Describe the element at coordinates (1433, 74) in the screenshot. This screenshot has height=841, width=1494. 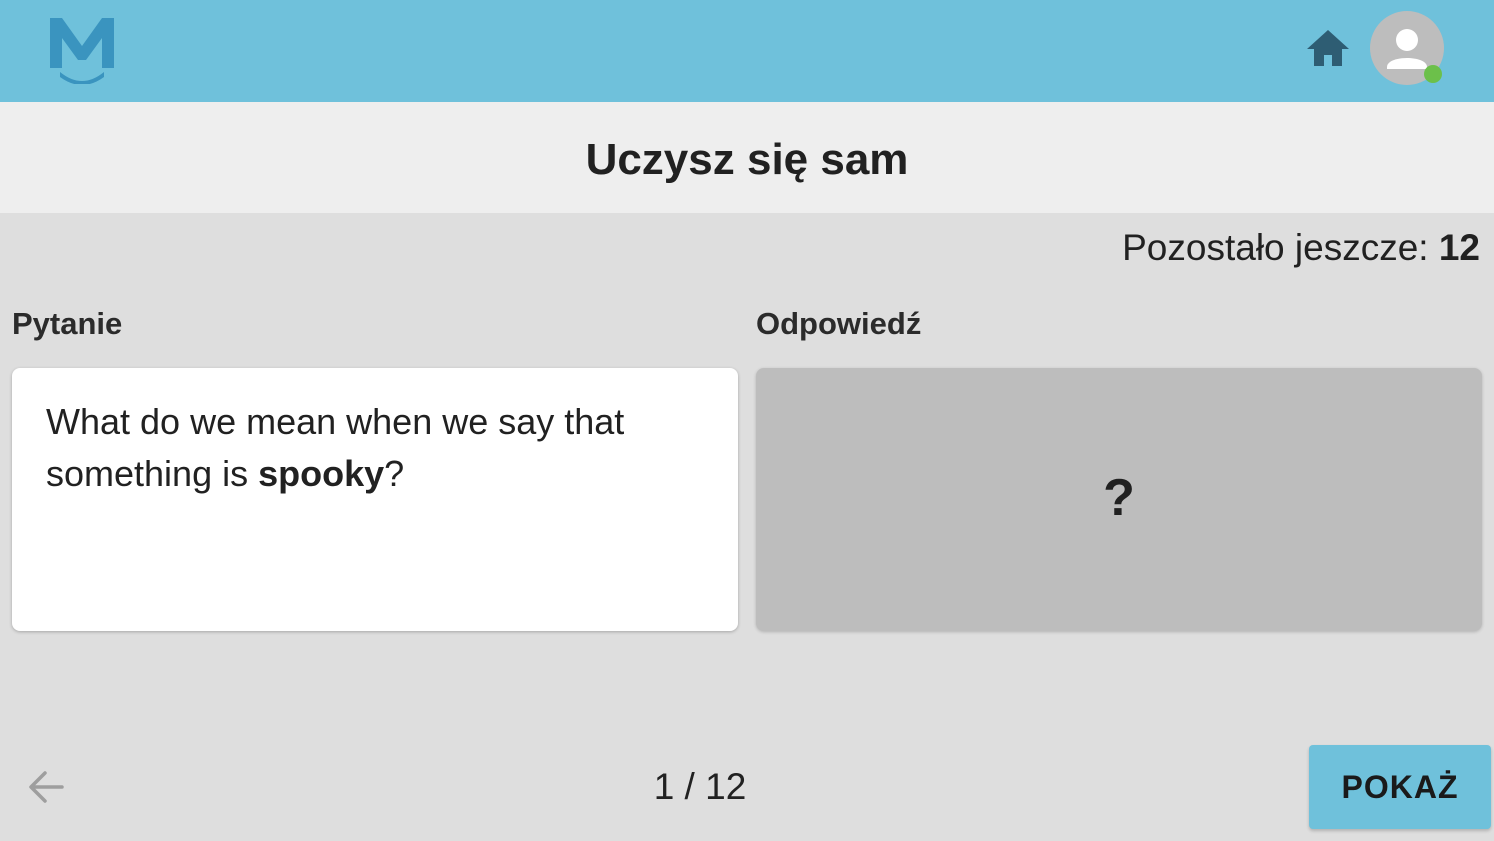
I see `online-status-indicator` at that location.